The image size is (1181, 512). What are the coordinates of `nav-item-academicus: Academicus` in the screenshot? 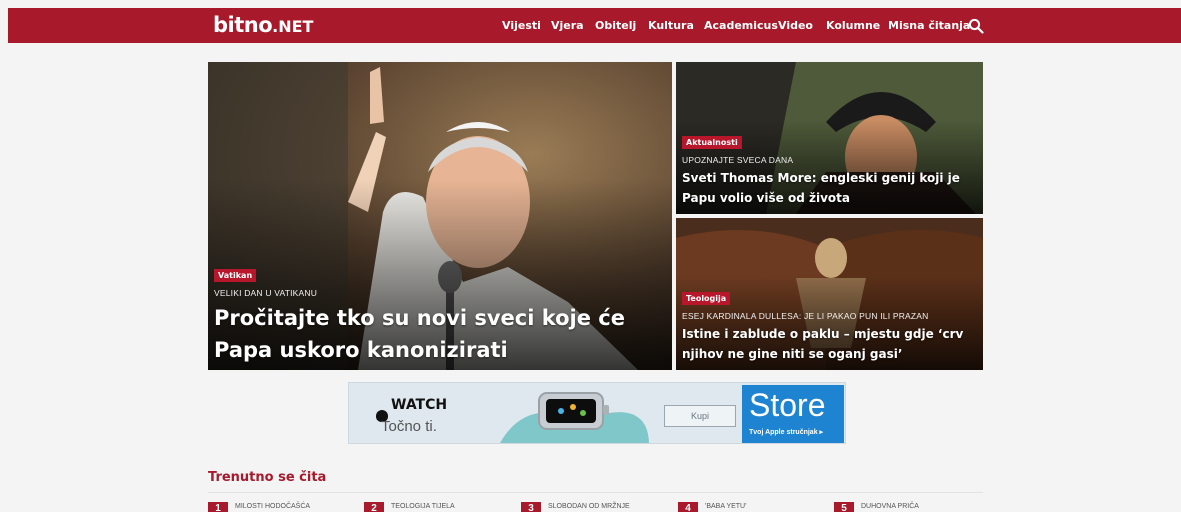 It's located at (741, 25).